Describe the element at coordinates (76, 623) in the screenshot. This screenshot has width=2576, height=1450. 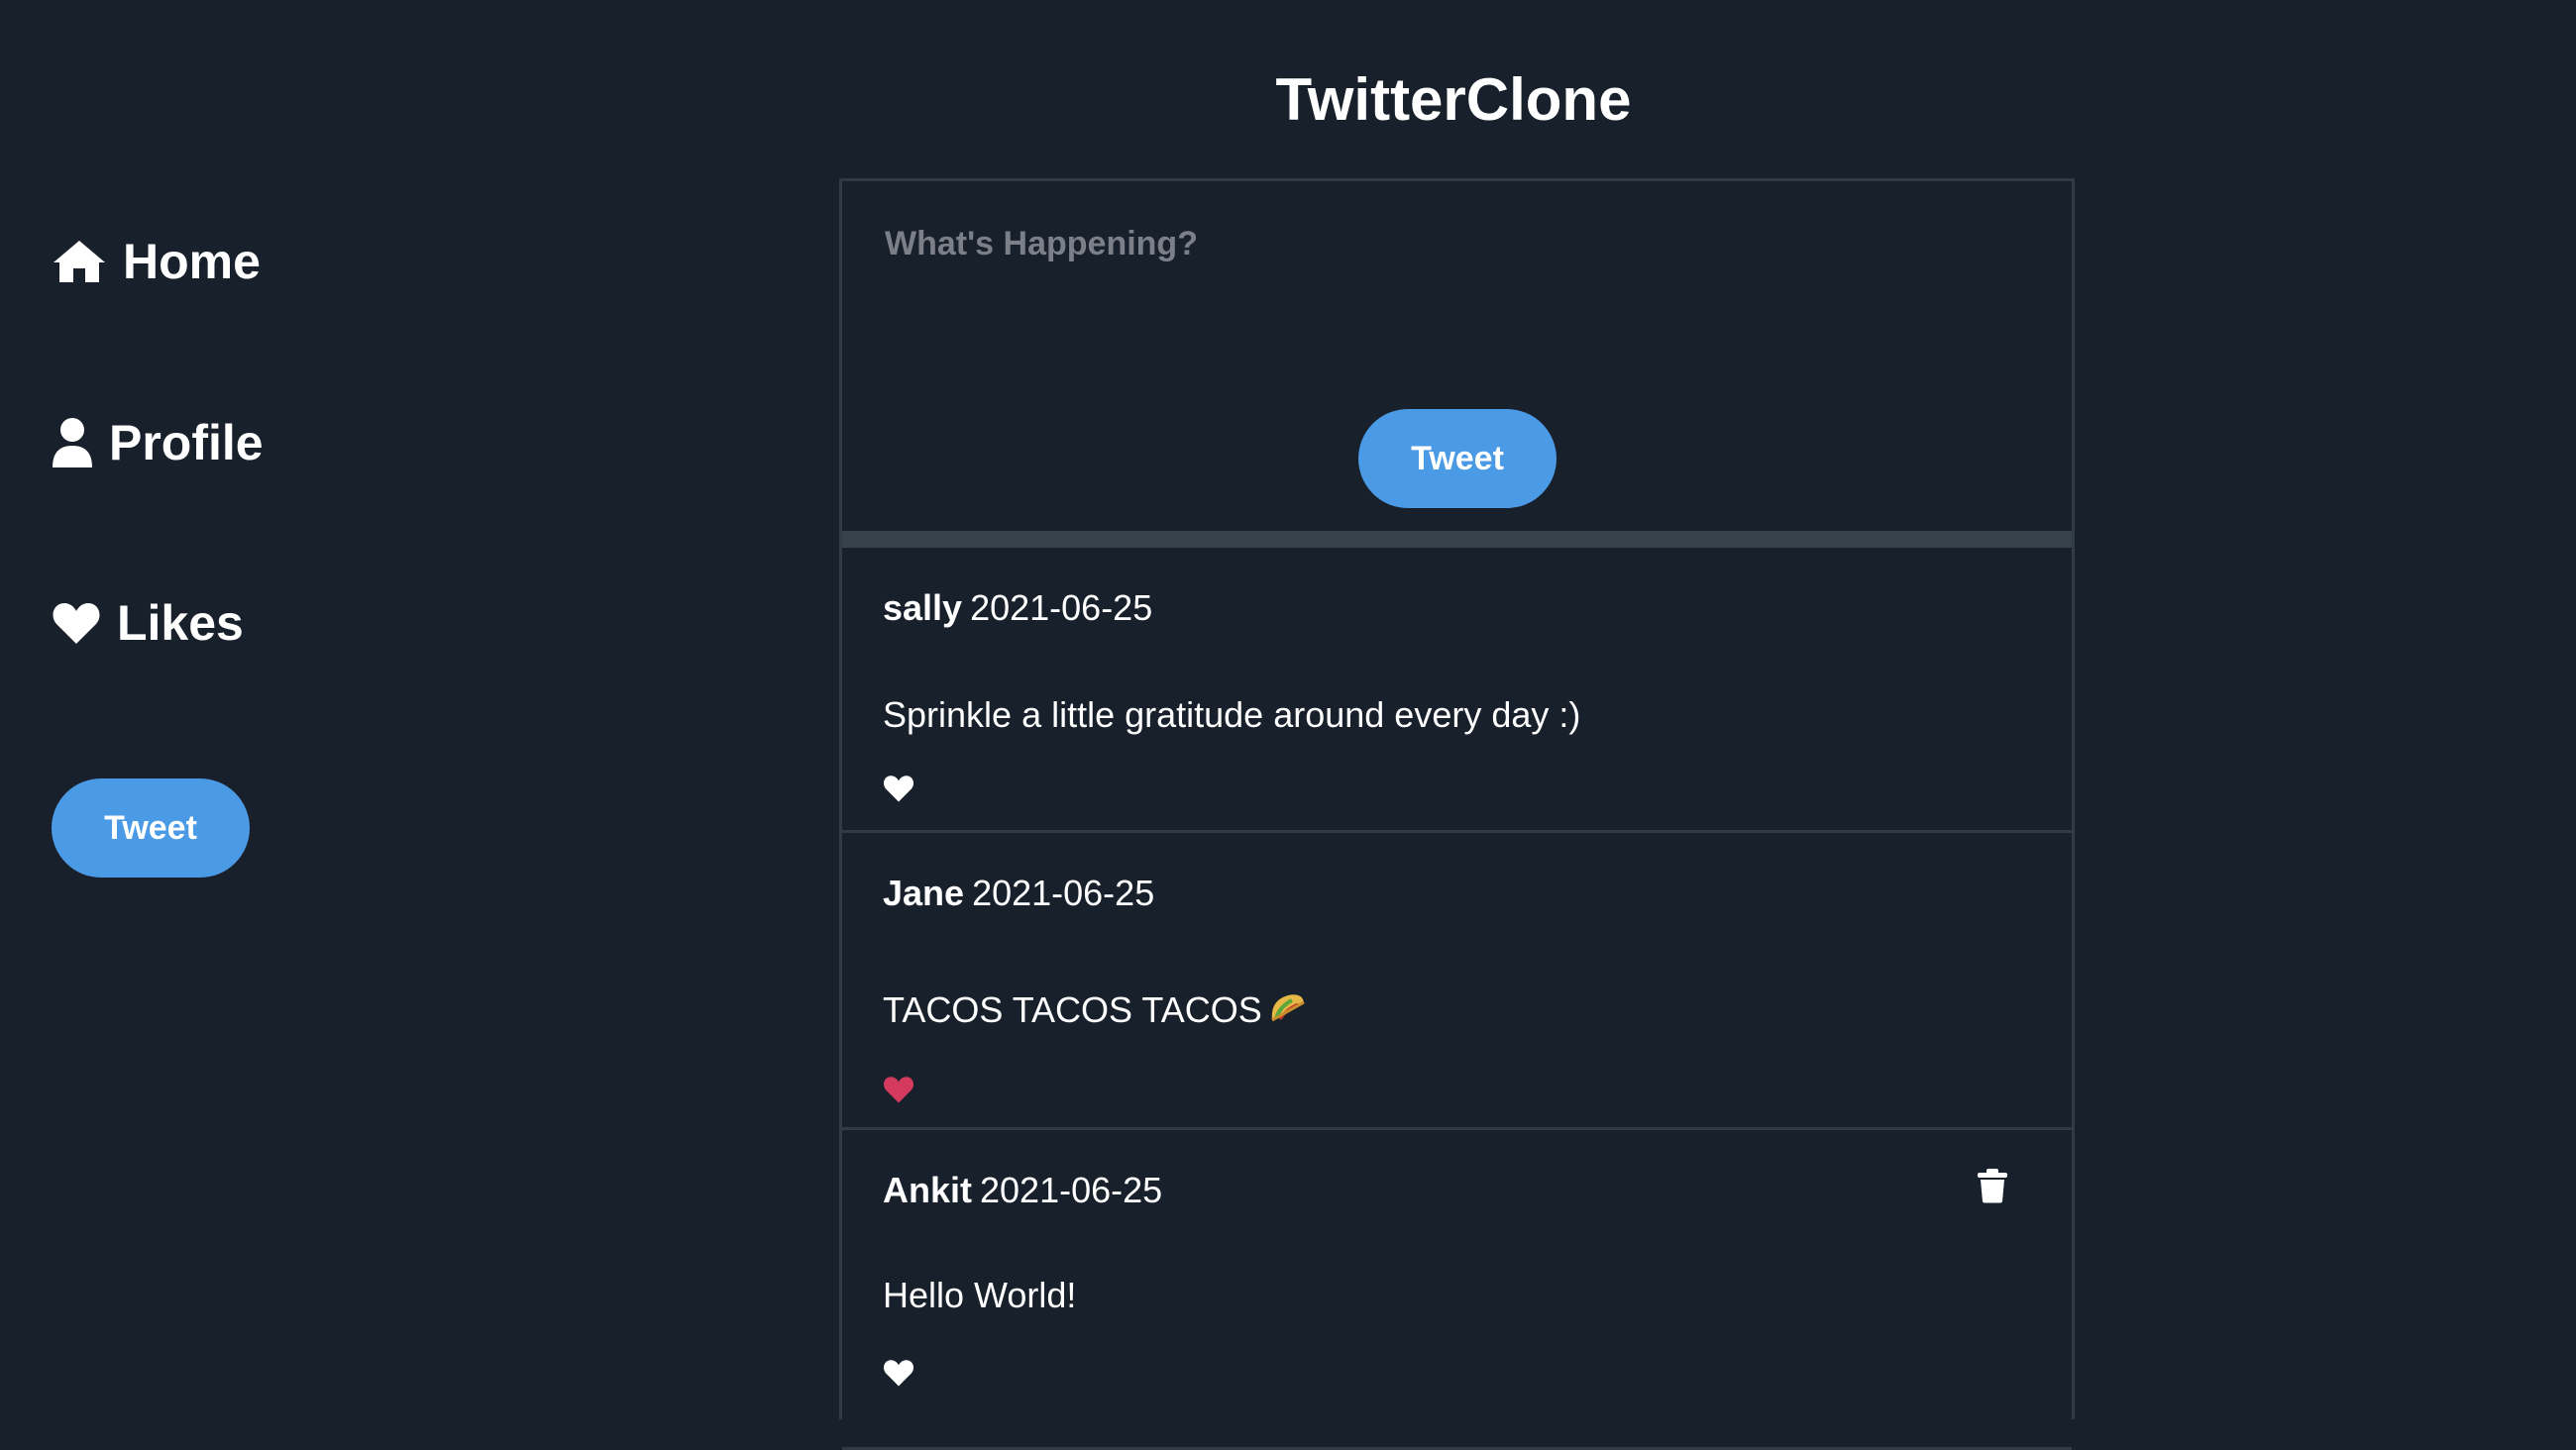
I see `heart-icon` at that location.